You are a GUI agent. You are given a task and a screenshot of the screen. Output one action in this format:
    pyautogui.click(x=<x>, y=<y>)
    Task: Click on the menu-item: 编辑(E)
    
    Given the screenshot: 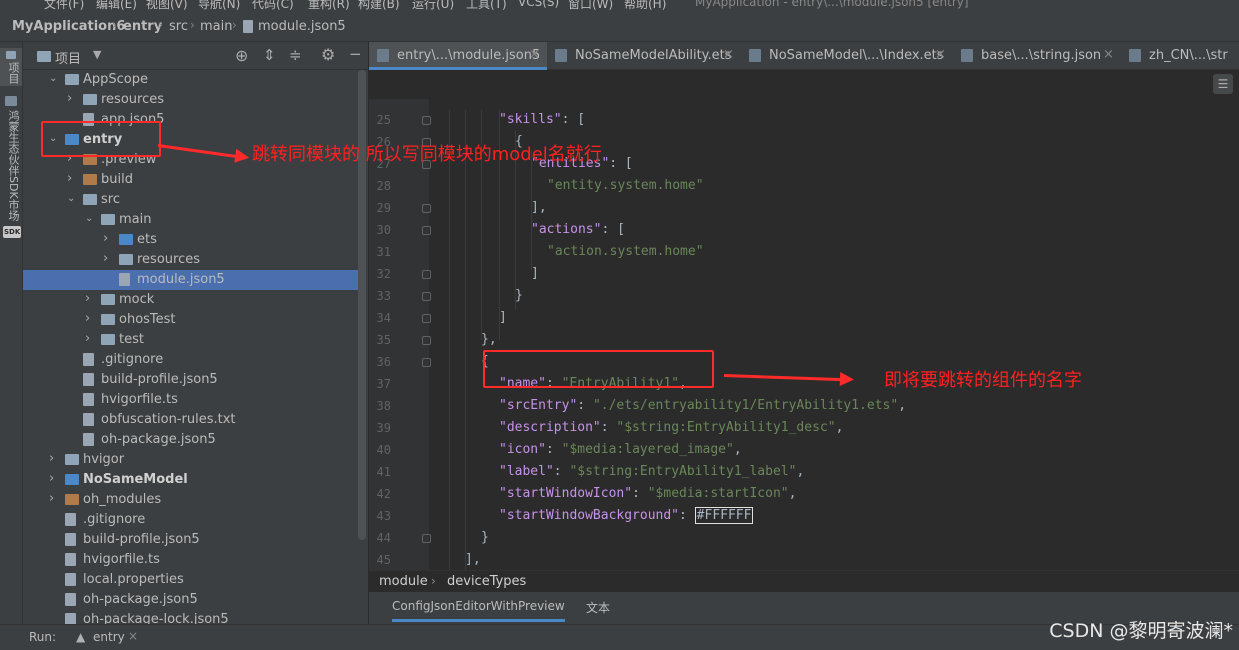 What is the action you would take?
    pyautogui.click(x=116, y=6)
    